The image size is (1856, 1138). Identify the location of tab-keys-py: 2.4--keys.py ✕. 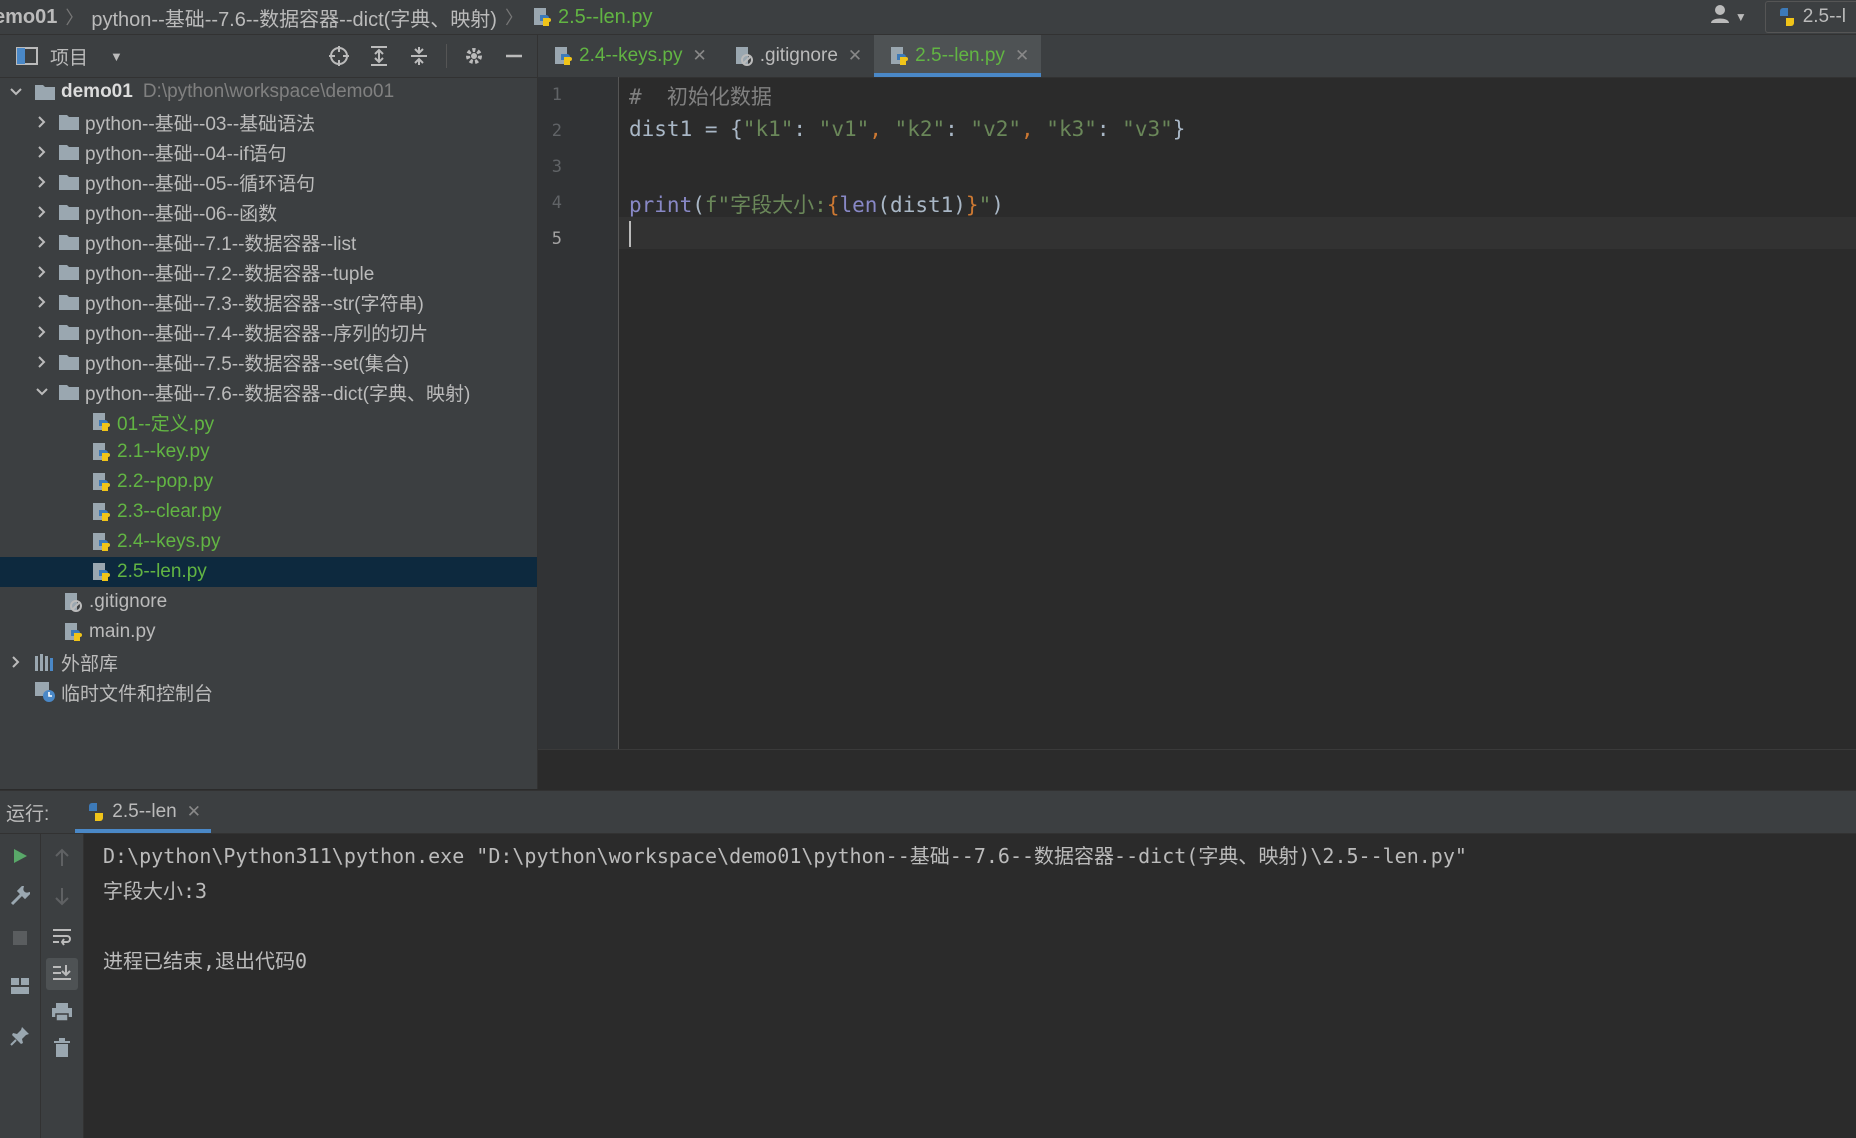
(628, 56).